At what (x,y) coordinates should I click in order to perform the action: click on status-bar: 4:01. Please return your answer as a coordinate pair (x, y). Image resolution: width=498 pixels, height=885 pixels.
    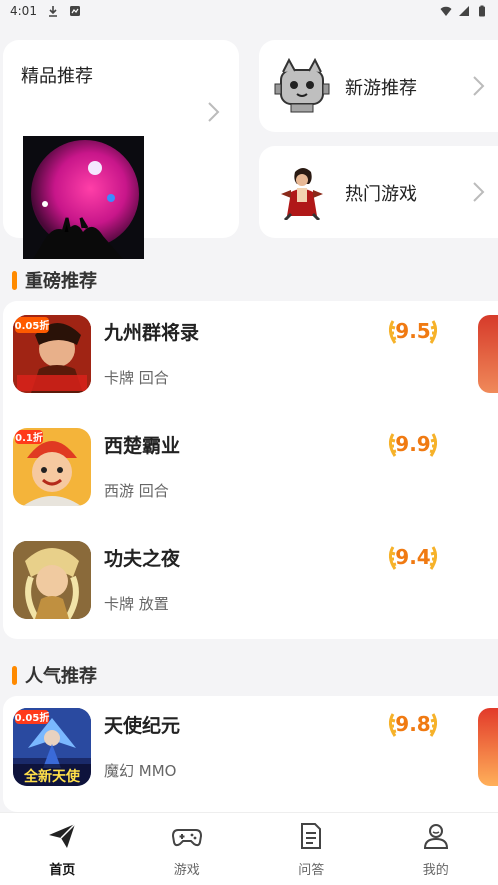
    Looking at the image, I should click on (249, 11).